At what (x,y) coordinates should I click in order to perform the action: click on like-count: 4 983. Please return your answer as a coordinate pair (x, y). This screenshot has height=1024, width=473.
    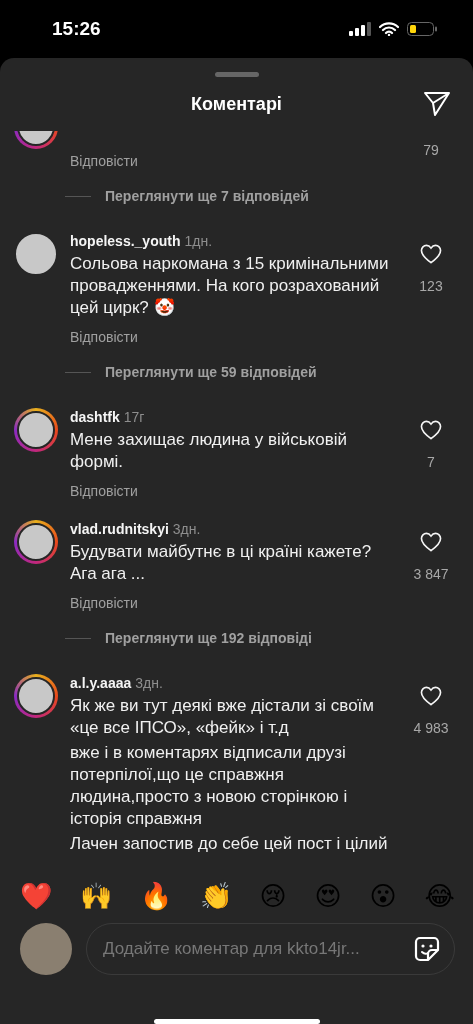
    Looking at the image, I should click on (431, 728).